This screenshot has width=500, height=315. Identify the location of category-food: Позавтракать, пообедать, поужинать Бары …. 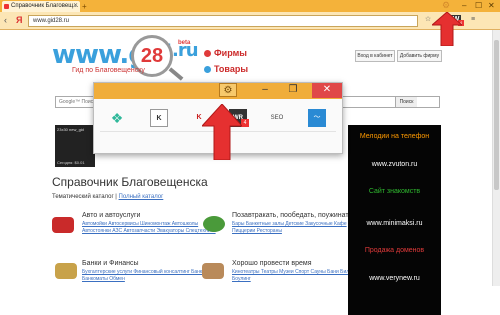
(299, 223).